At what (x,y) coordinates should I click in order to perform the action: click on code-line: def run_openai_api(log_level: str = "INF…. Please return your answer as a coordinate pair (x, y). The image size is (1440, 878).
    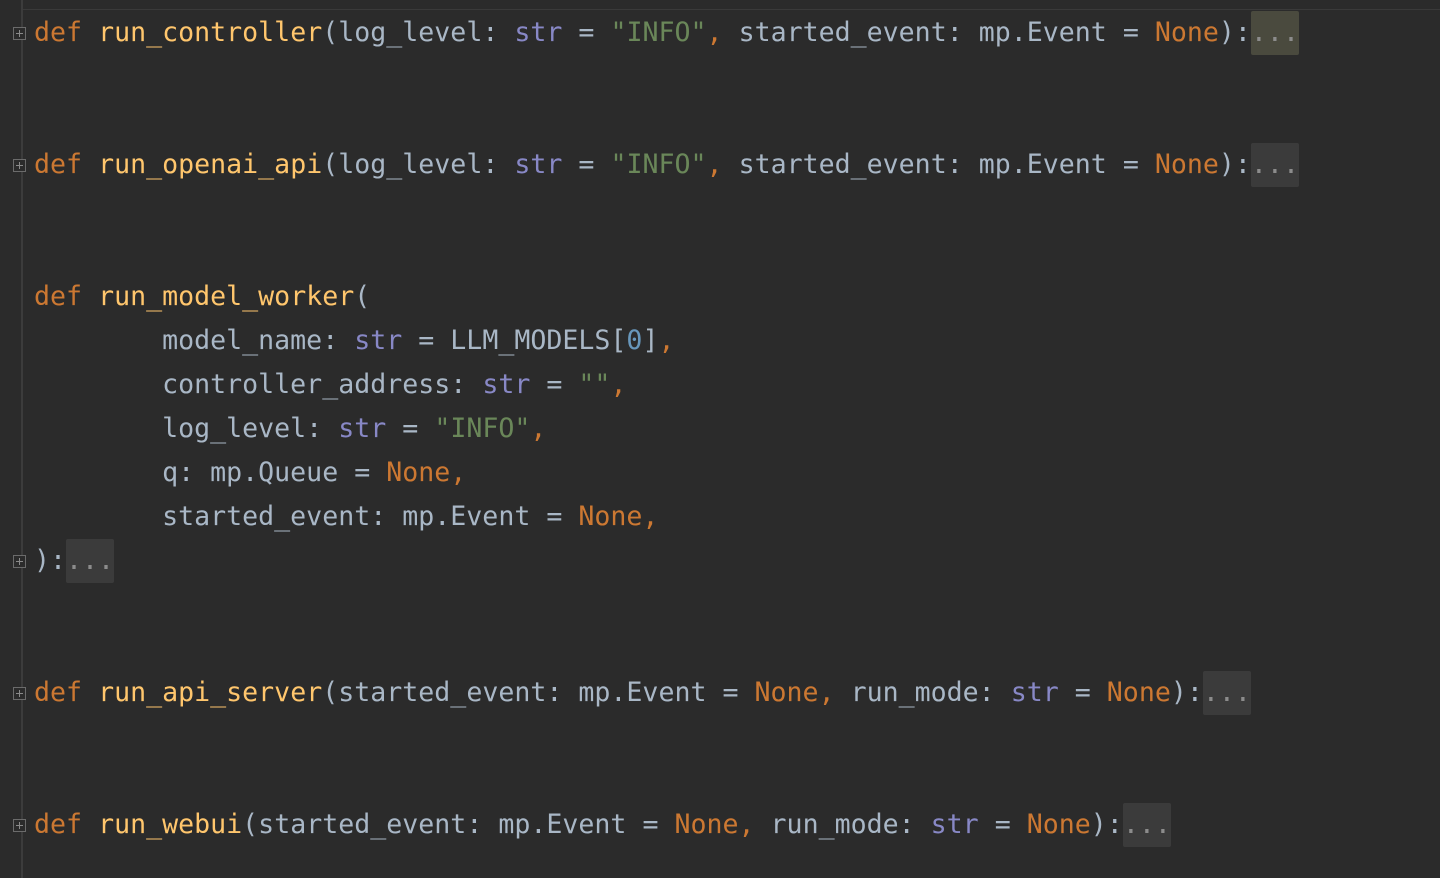
    Looking at the image, I should click on (666, 165).